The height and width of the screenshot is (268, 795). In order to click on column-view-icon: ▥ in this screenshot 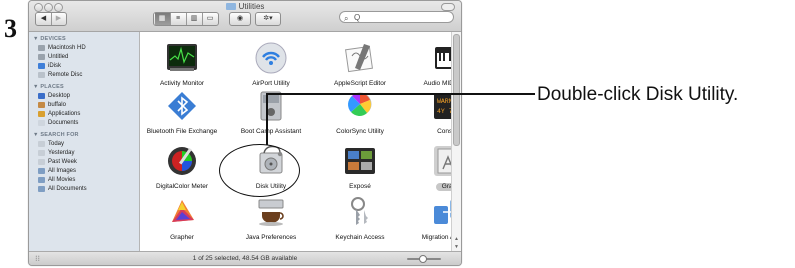, I will do `click(195, 19)`.